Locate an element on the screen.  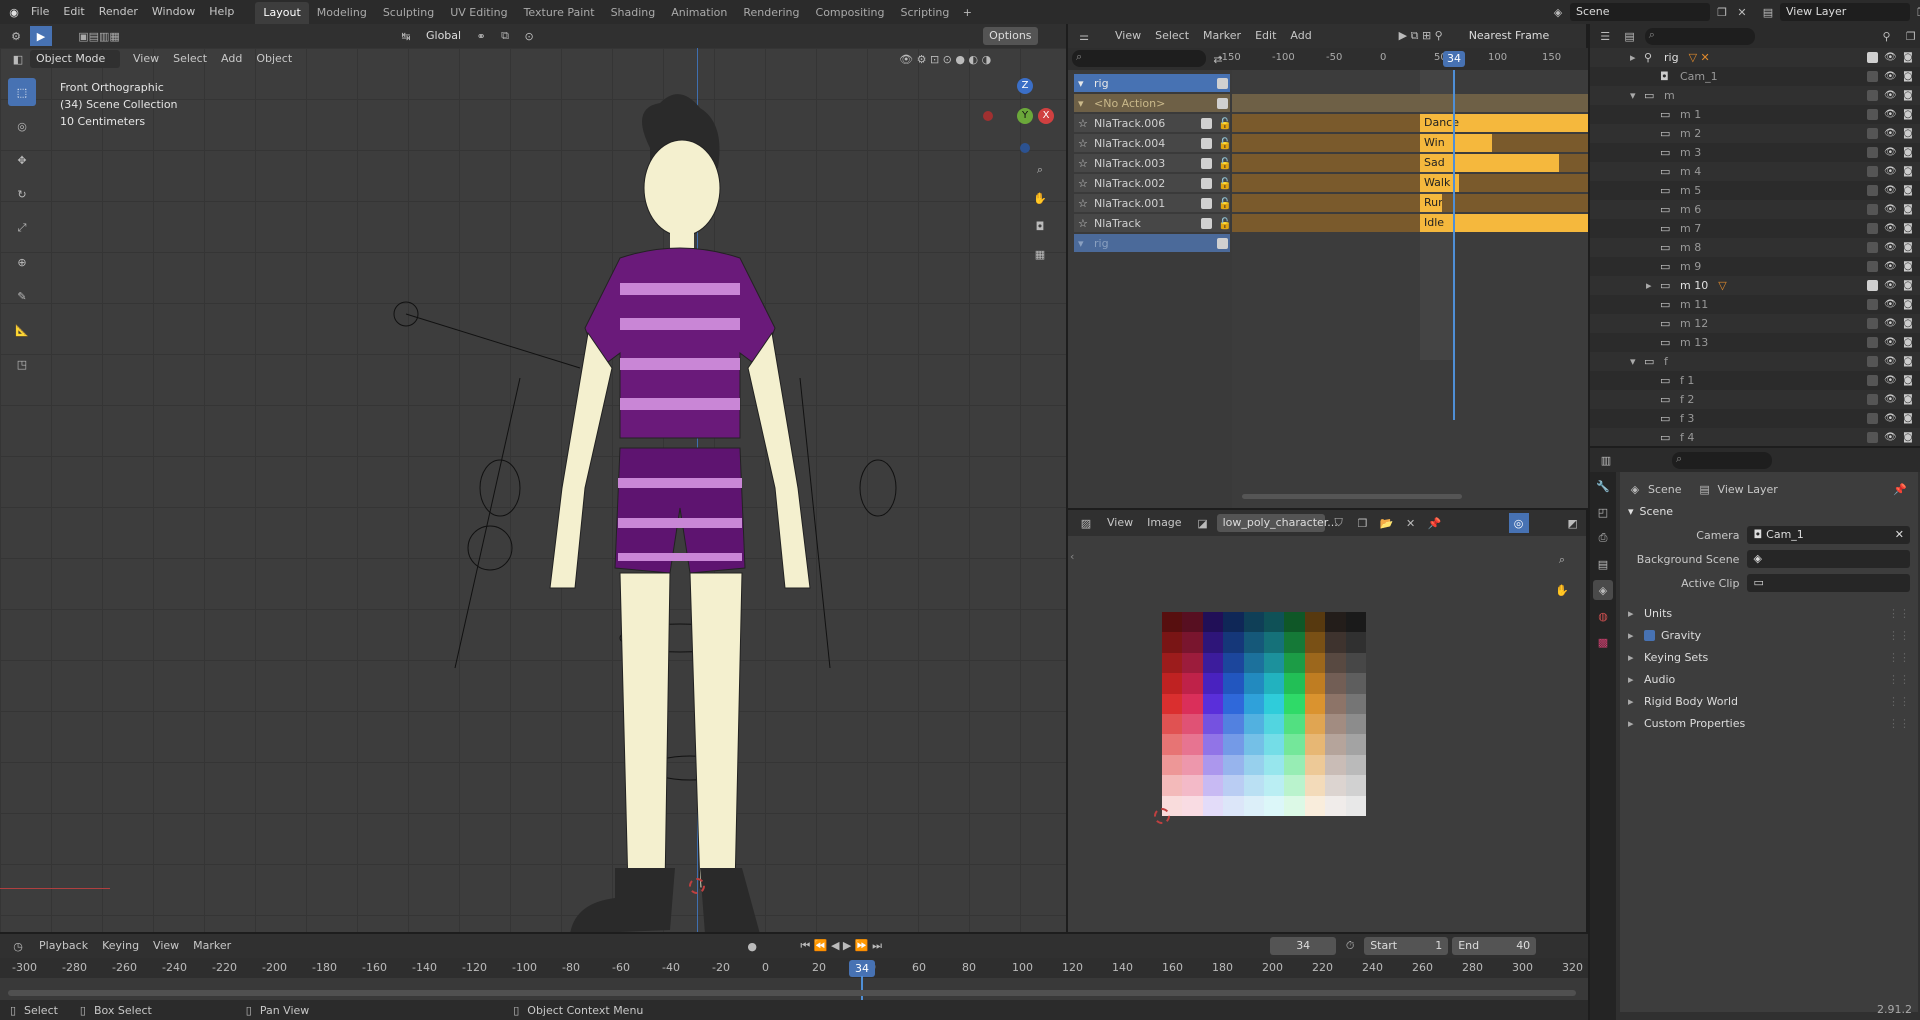
camera-field: ◘ Cam_1 ✕ is located at coordinates (1828, 535).